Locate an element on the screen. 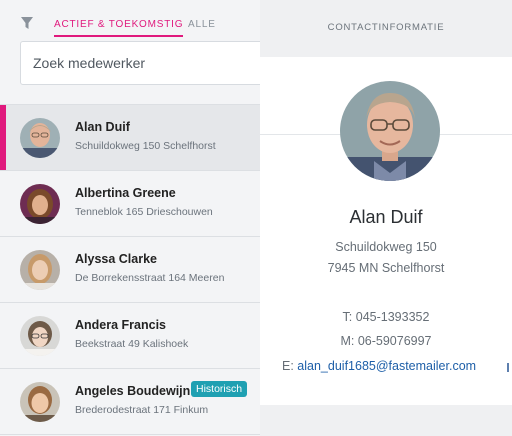  tab-active-and-future: ACTIEF & TOEKOMSTIG is located at coordinates (119, 28).